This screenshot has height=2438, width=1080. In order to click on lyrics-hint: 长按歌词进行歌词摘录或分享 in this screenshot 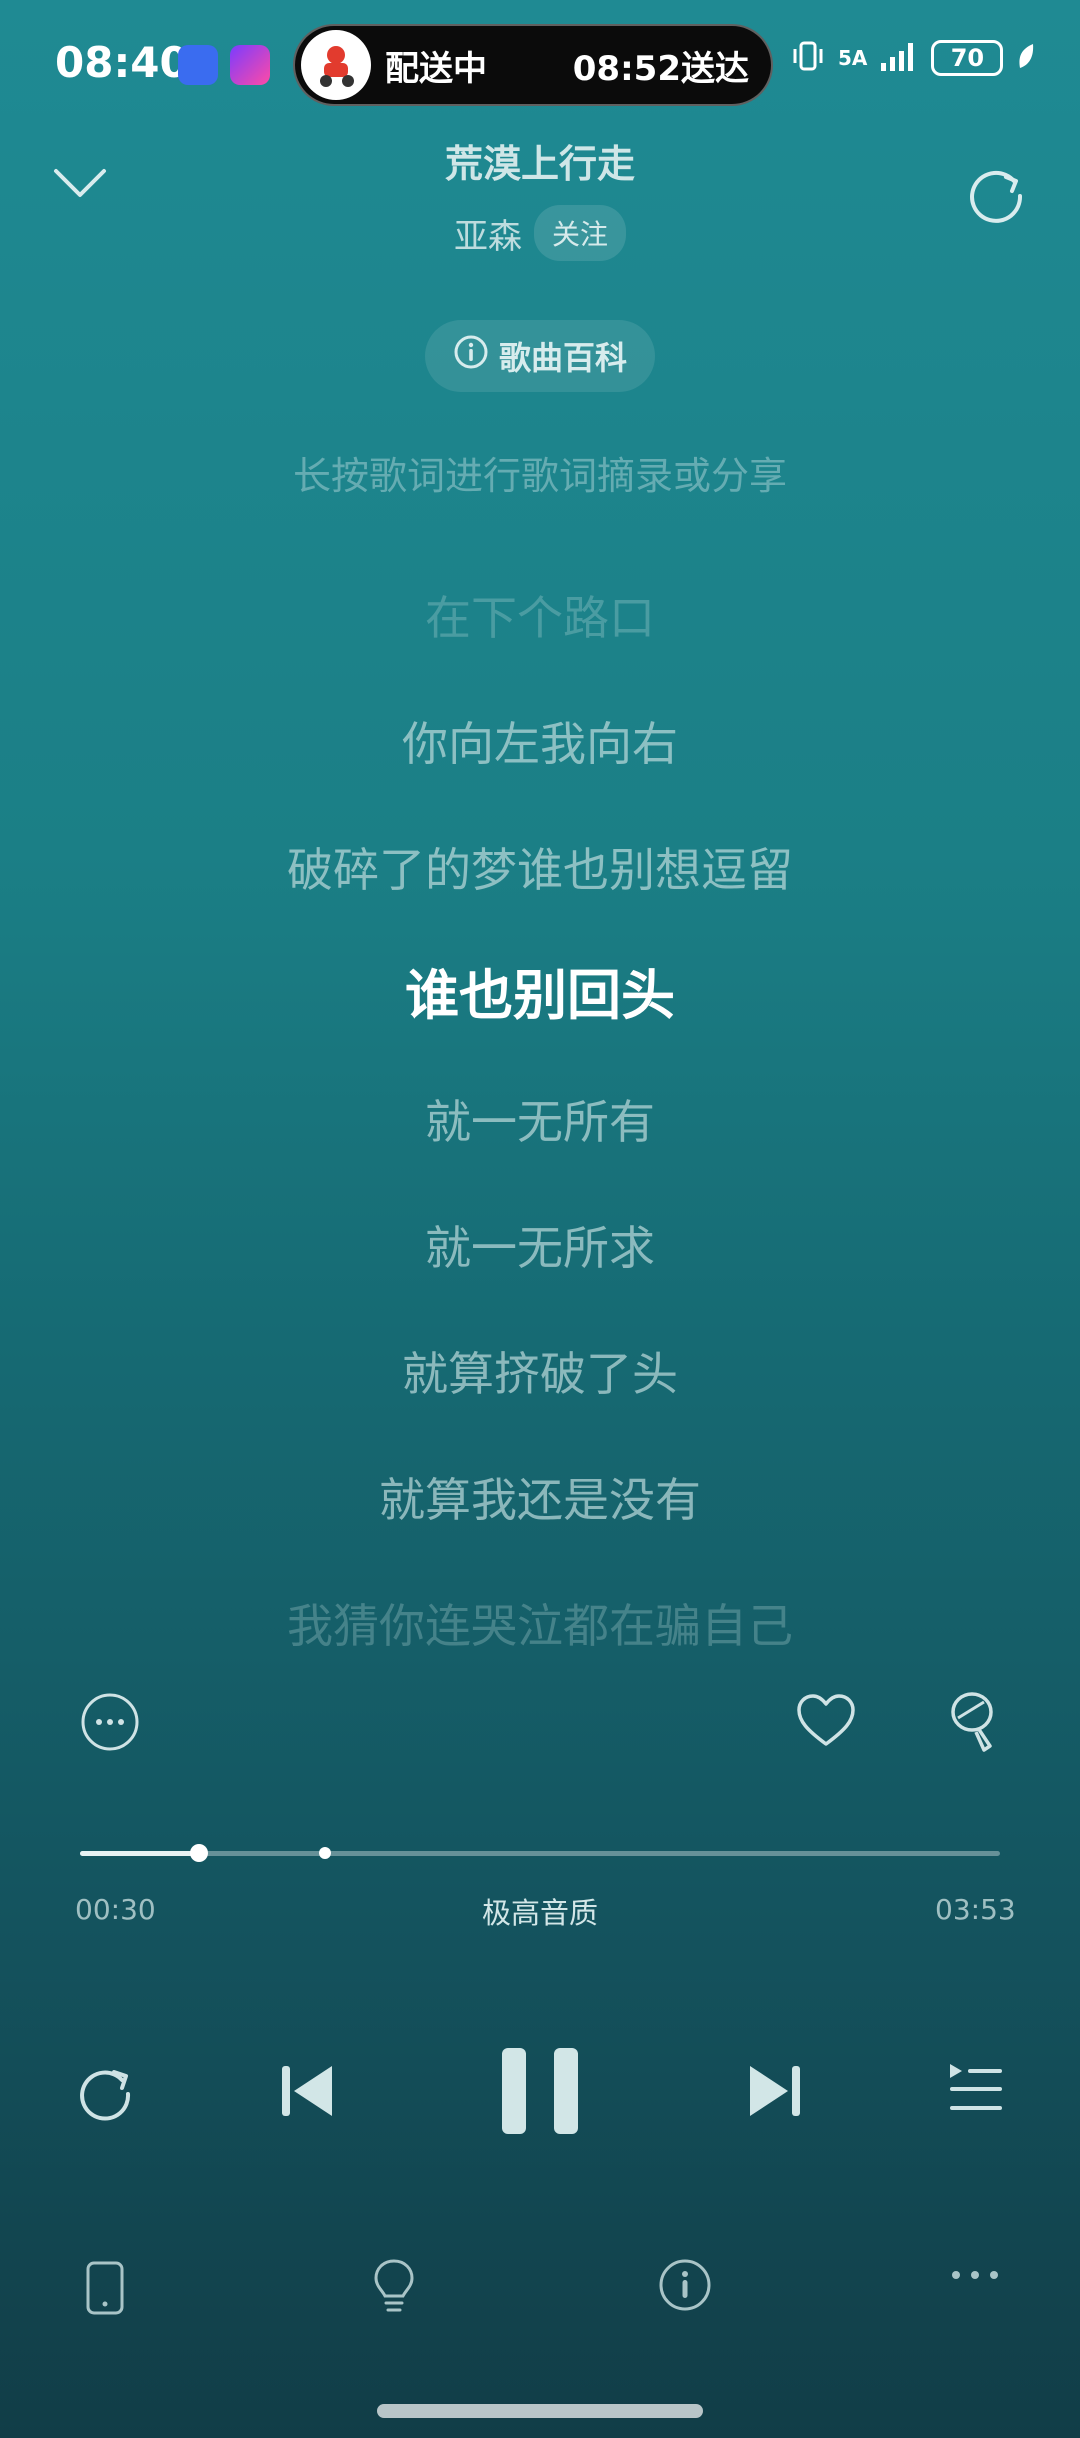, I will do `click(539, 476)`.